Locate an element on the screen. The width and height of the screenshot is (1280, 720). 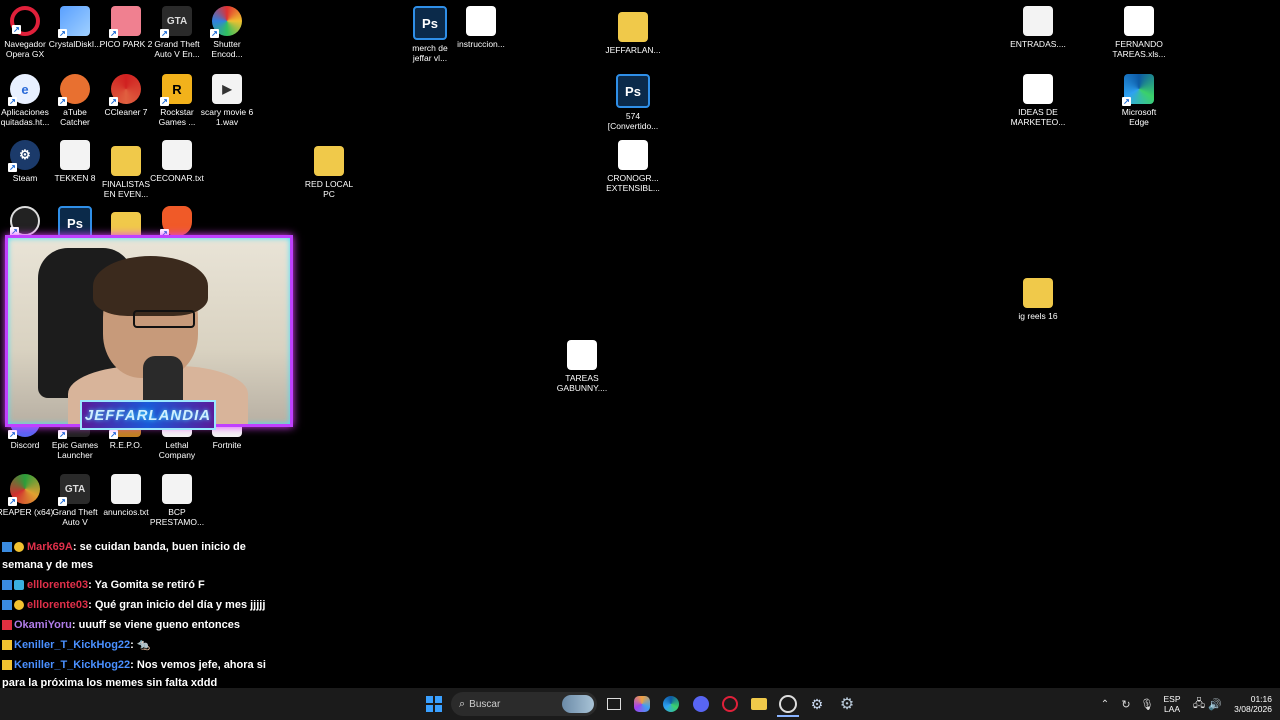
chevron-up-icon: ⌃ is located at coordinates (1105, 704).